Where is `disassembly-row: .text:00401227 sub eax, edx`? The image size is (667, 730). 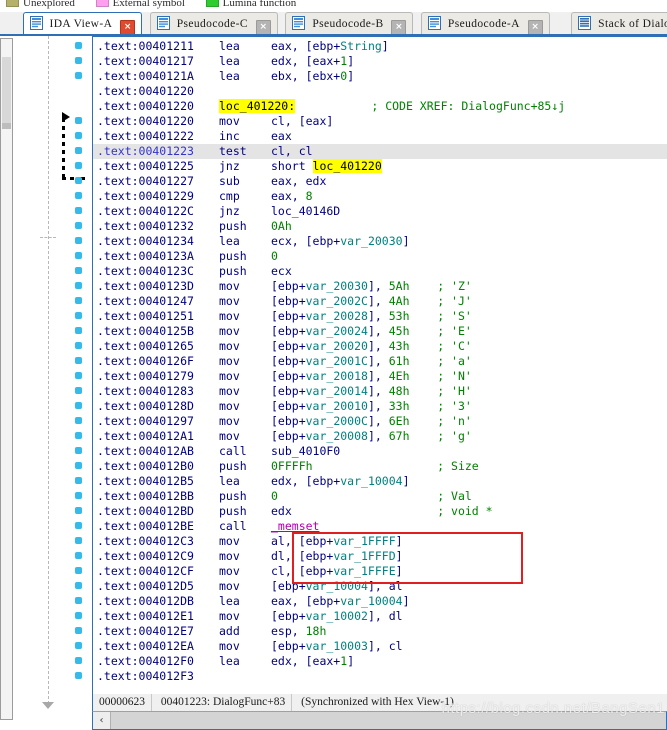
disassembly-row: .text:00401227 sub eax, edx is located at coordinates (380, 181).